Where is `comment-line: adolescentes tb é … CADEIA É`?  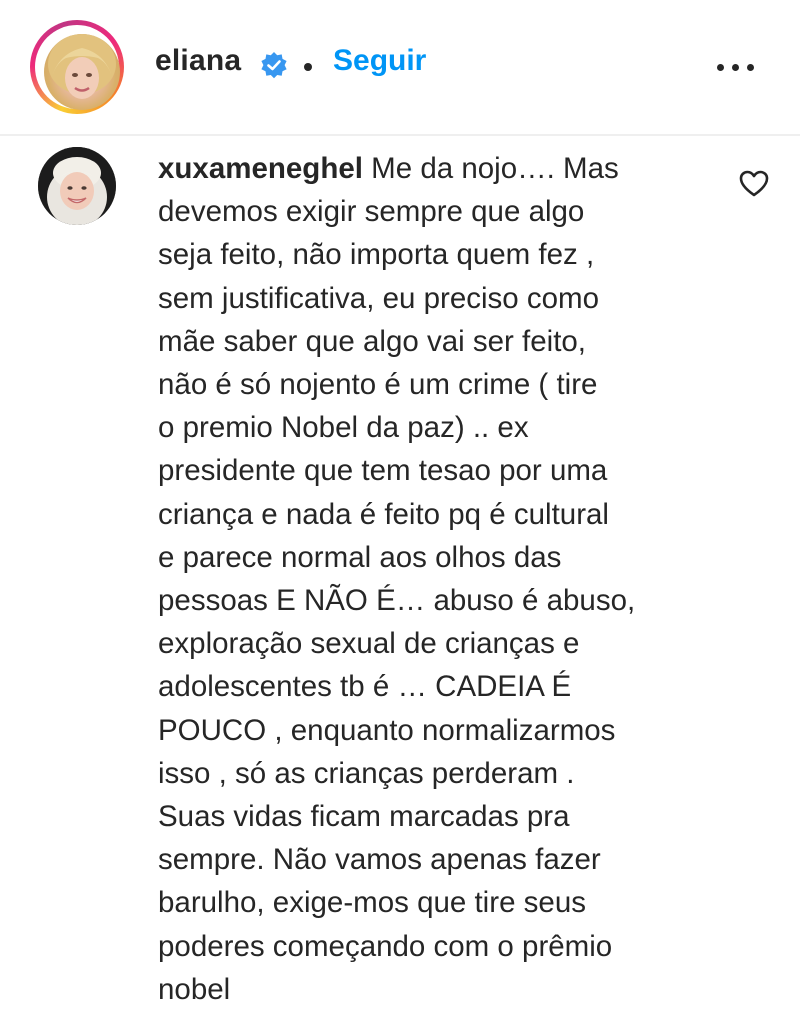
comment-line: adolescentes tb é … CADEIA É is located at coordinates (365, 687).